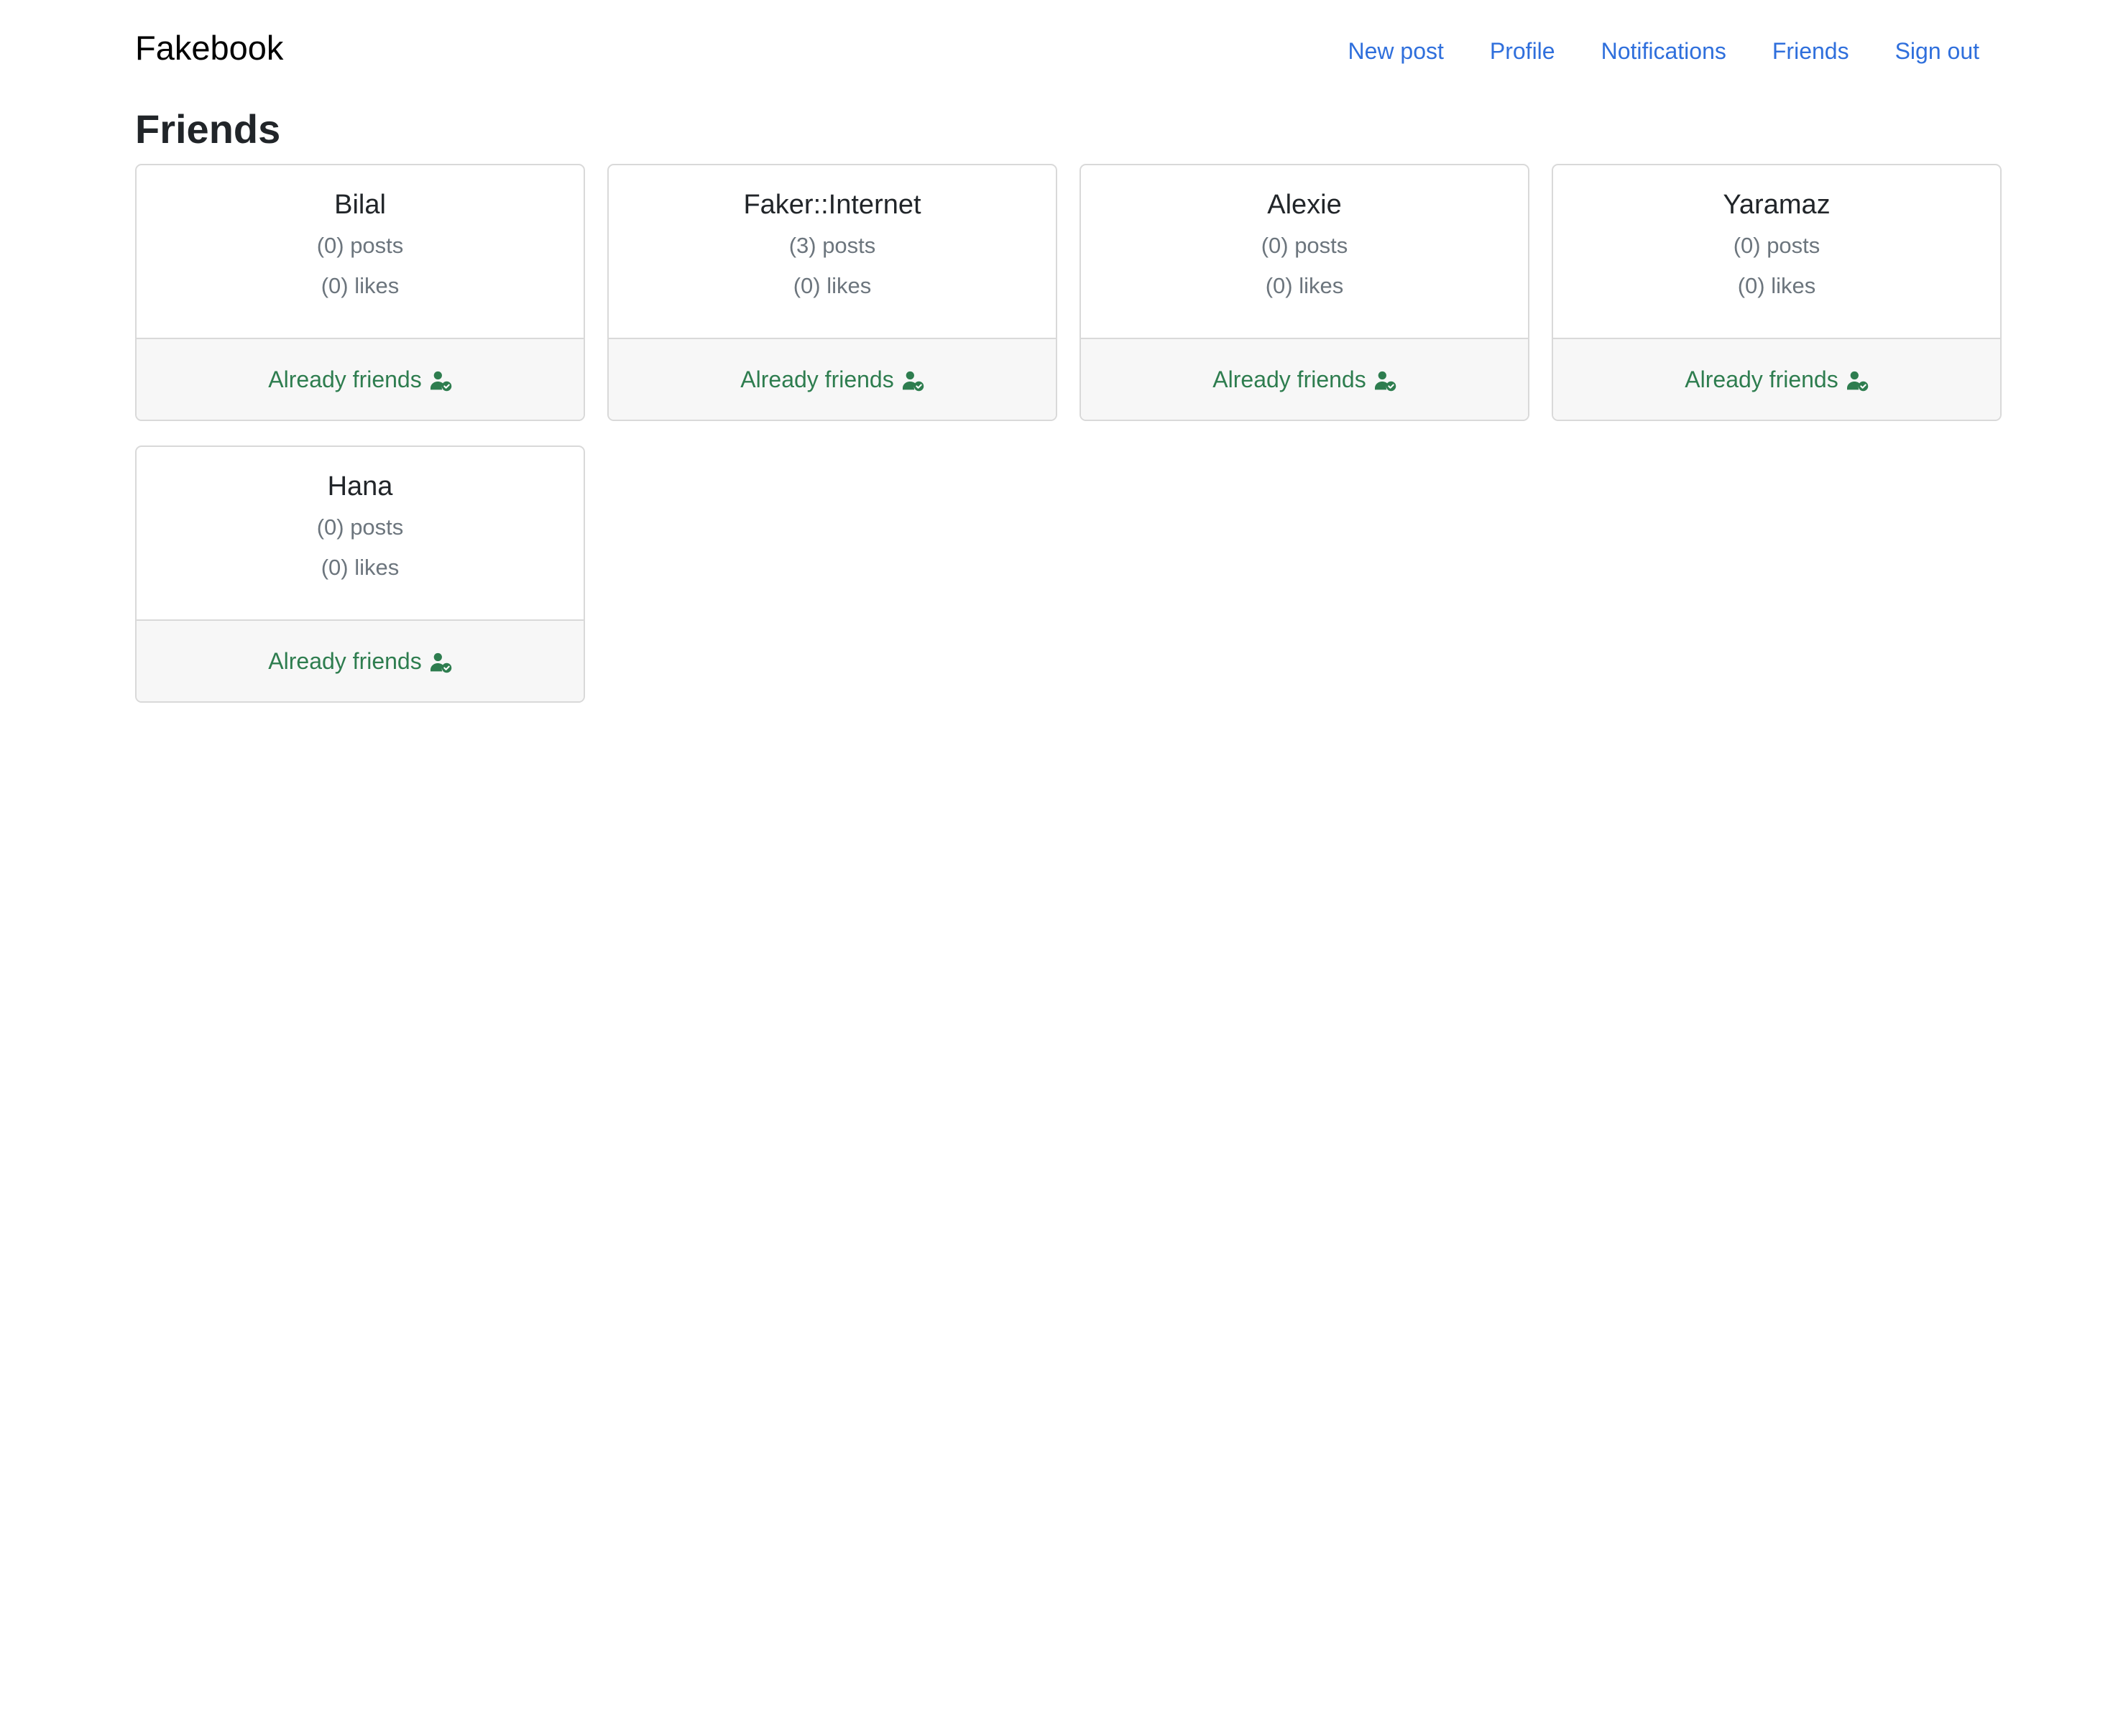 This screenshot has width=2113, height=1736. I want to click on nav-notifications: Notifications, so click(1663, 51).